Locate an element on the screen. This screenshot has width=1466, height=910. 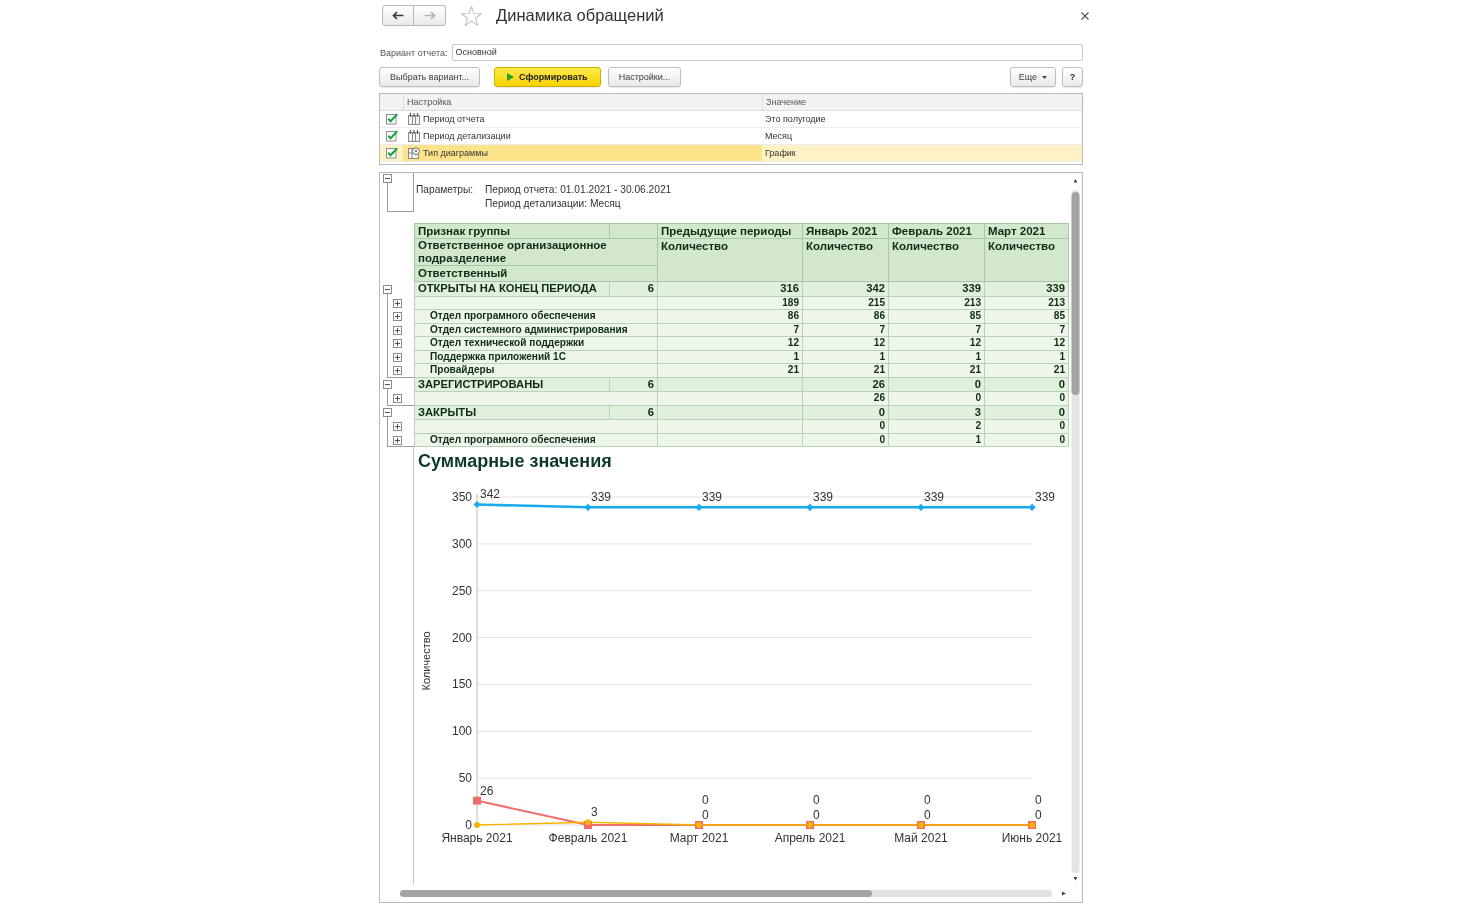
axis-tick-label: 200 is located at coordinates (461, 637).